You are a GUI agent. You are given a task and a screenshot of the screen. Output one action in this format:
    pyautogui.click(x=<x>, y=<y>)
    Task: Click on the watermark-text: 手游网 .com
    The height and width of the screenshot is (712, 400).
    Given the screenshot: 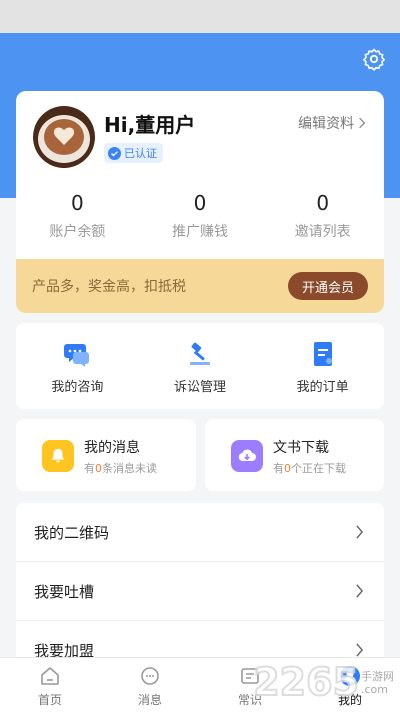 What is the action you would take?
    pyautogui.click(x=377, y=683)
    